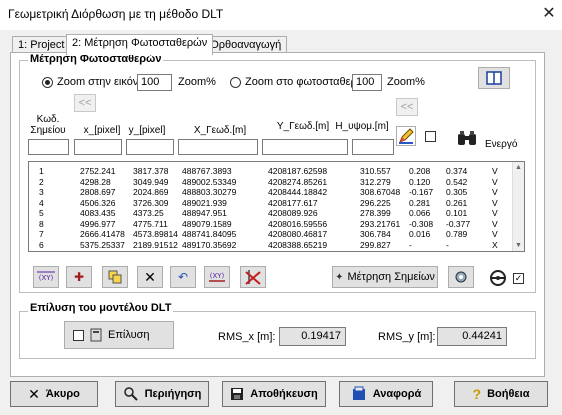 This screenshot has width=562, height=415. I want to click on col-header-h-elev: H_υψομ.[m], so click(362, 126).